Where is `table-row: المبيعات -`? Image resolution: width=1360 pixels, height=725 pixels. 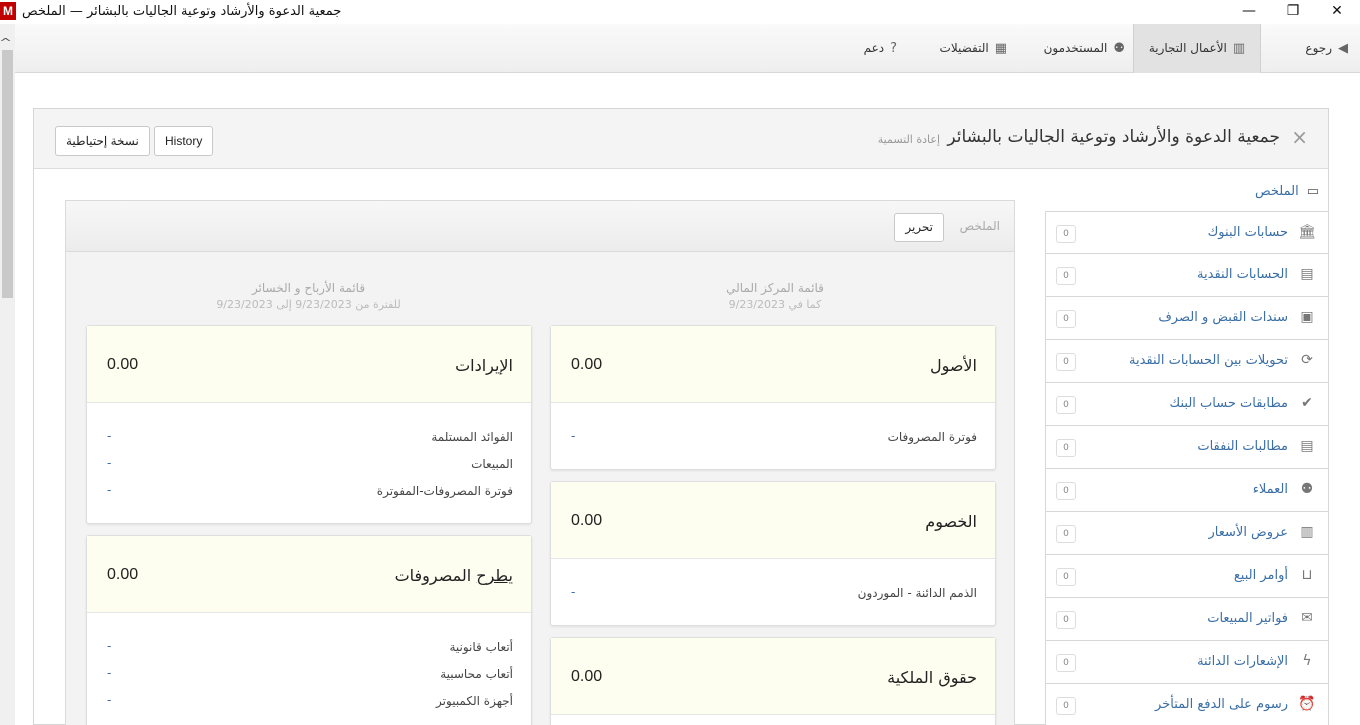
table-row: المبيعات - is located at coordinates (309, 463).